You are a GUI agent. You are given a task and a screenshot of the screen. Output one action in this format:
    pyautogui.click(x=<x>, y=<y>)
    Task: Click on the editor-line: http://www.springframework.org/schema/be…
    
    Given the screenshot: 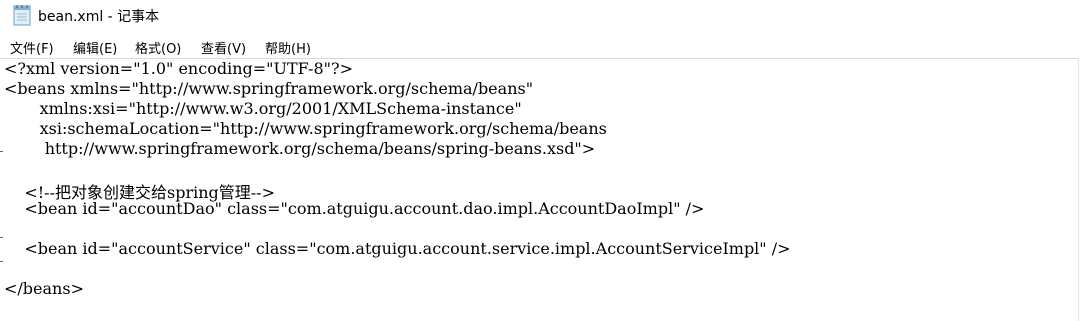 What is the action you would take?
    pyautogui.click(x=300, y=148)
    